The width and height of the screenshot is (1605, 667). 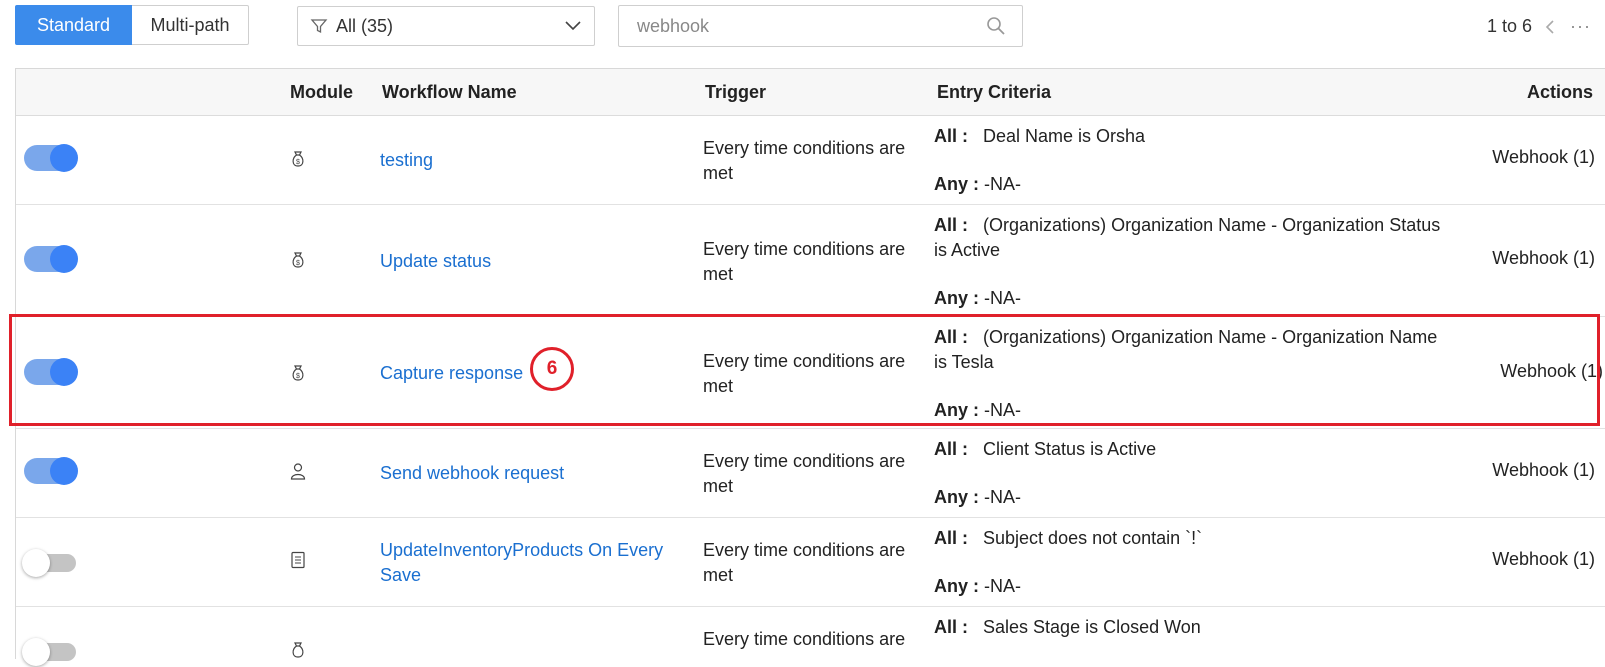 What do you see at coordinates (1509, 26) in the screenshot?
I see `page-range: 1 to 6` at bounding box center [1509, 26].